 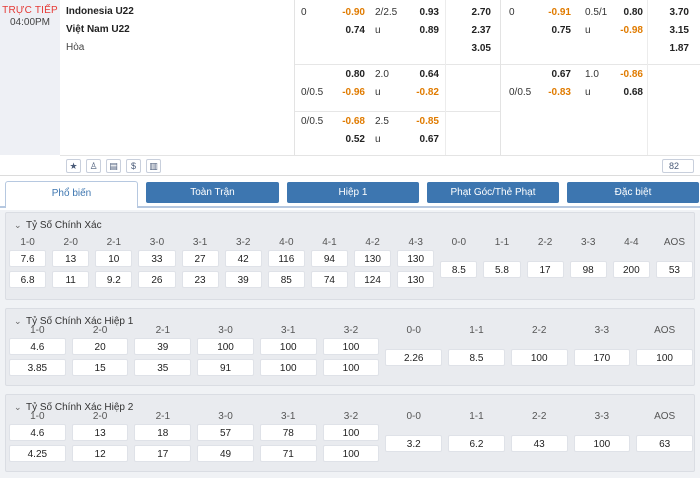 I want to click on home-score-odds: 18, so click(x=163, y=432).